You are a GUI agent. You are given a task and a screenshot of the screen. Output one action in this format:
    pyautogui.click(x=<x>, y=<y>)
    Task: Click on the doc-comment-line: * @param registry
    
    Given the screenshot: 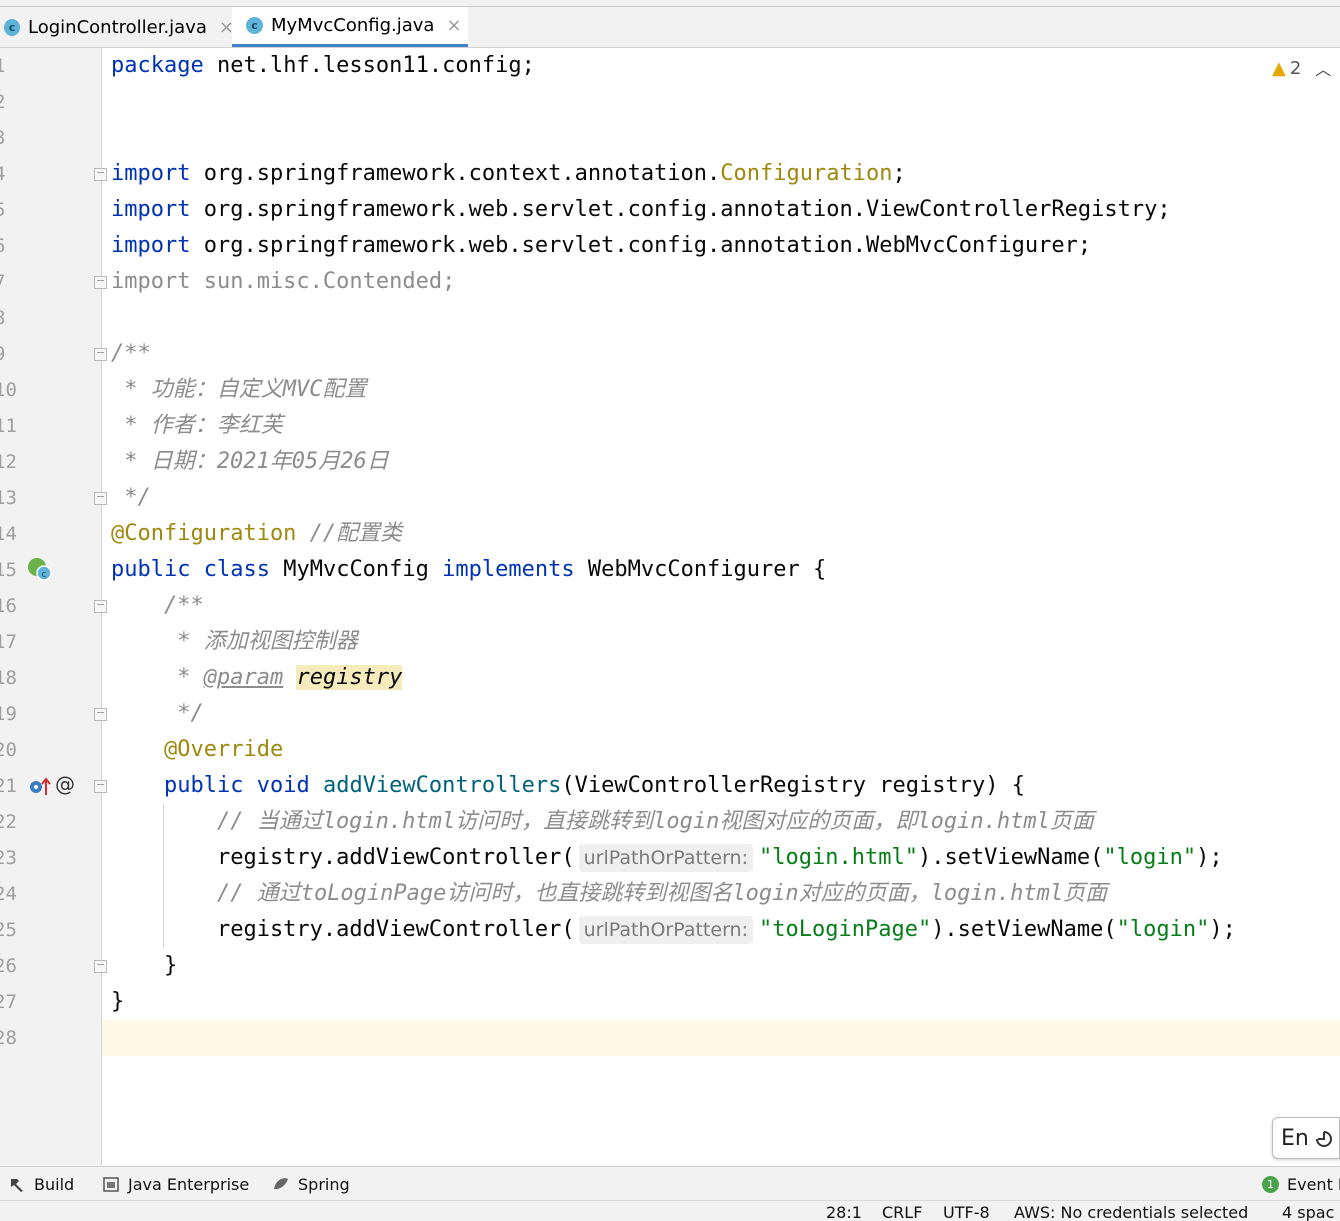 What is the action you would take?
    pyautogui.click(x=257, y=677)
    